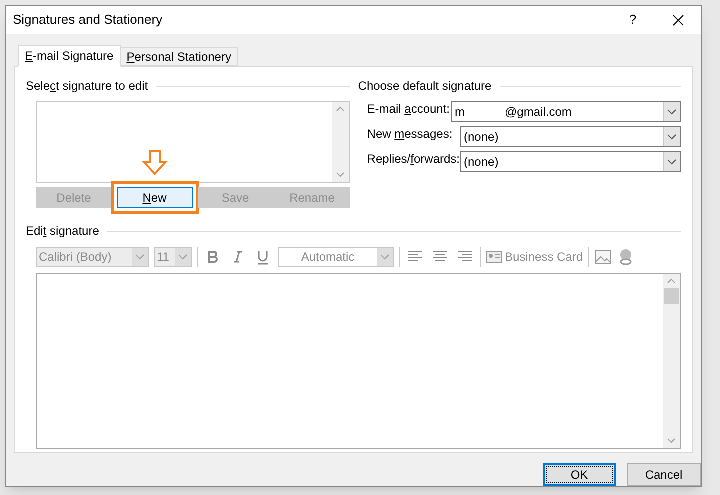 The width and height of the screenshot is (720, 495). Describe the element at coordinates (87, 86) in the screenshot. I see `group-title: Select signature to edit` at that location.